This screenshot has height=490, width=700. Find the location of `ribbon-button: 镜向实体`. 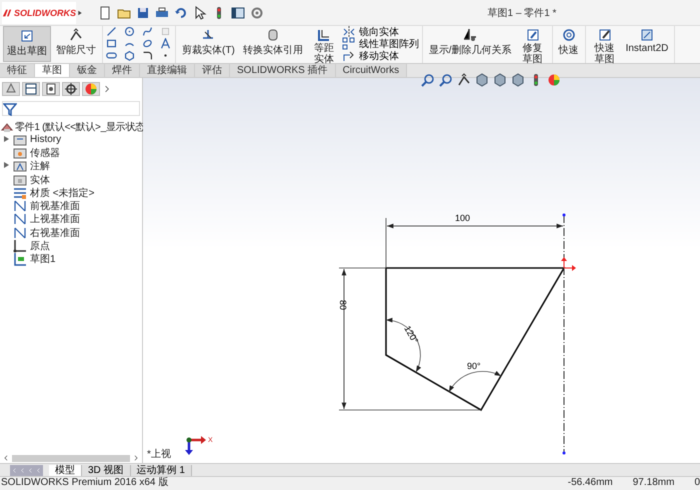

ribbon-button: 镜向实体 is located at coordinates (380, 32).